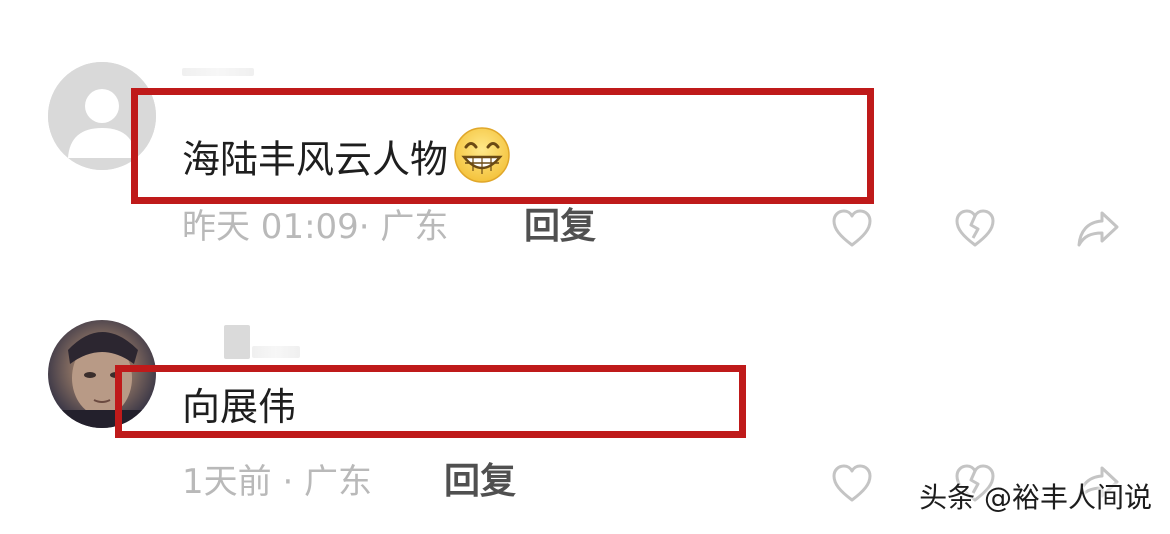 The image size is (1170, 534). What do you see at coordinates (1035, 497) in the screenshot?
I see `watermark: 头条 @裕丰人间说` at bounding box center [1035, 497].